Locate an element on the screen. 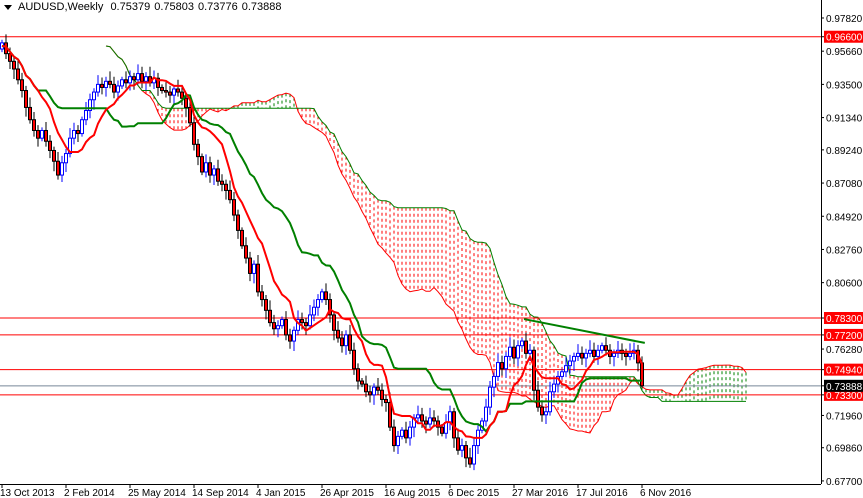 This screenshot has height=498, width=863. price-label-text: 0.76280 is located at coordinates (844, 350).